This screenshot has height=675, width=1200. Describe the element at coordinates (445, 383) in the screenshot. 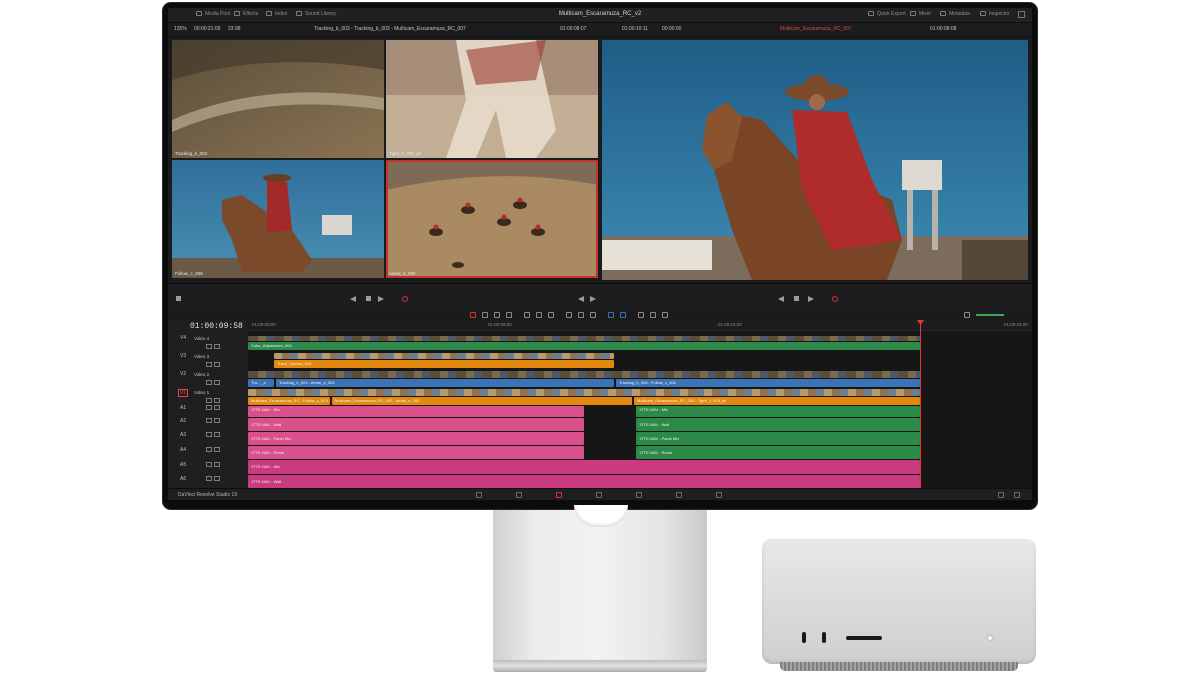

I see `v2-clip-b: Tracking_b_003 - Aerial_a_003` at that location.